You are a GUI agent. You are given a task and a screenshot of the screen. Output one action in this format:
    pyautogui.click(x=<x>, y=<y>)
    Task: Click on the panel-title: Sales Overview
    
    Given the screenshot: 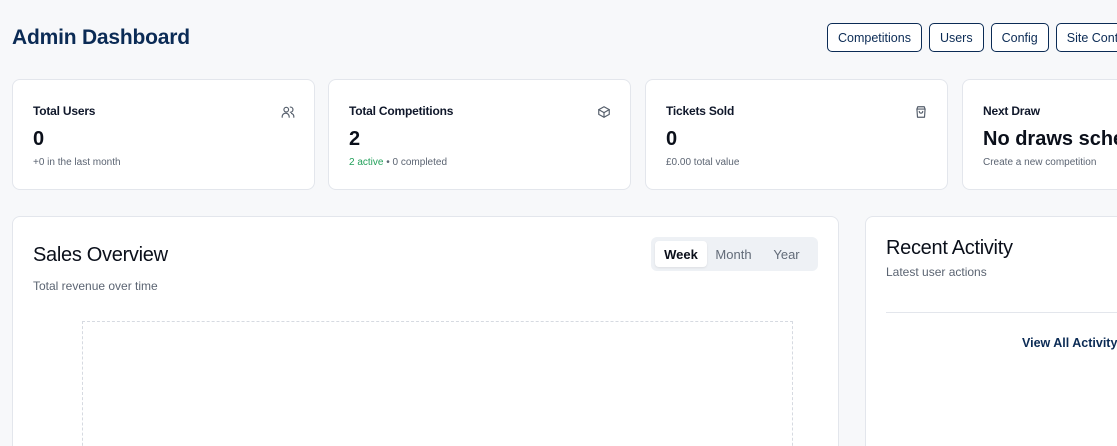 What is the action you would take?
    pyautogui.click(x=100, y=255)
    